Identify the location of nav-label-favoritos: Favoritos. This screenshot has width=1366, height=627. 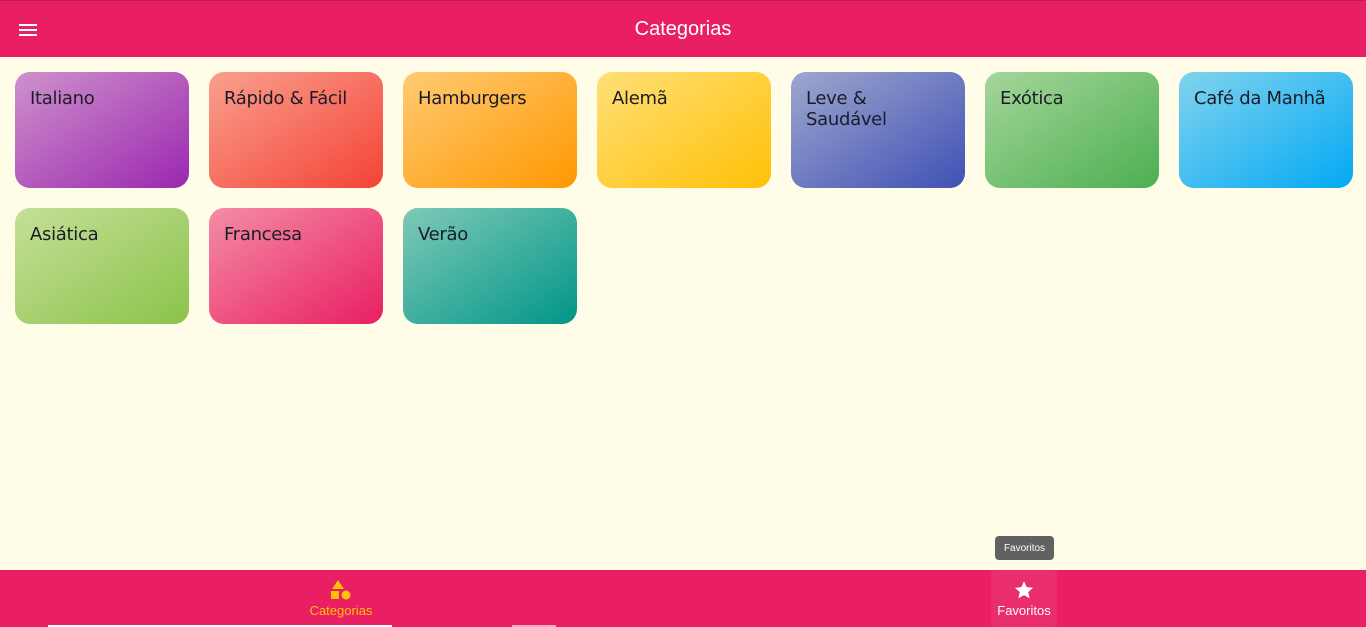
(1024, 610).